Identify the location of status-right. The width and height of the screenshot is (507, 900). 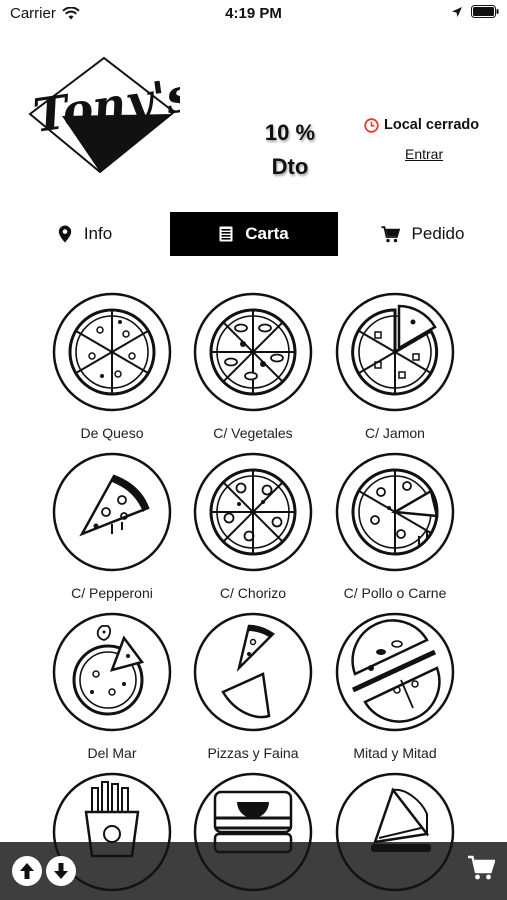
(475, 11).